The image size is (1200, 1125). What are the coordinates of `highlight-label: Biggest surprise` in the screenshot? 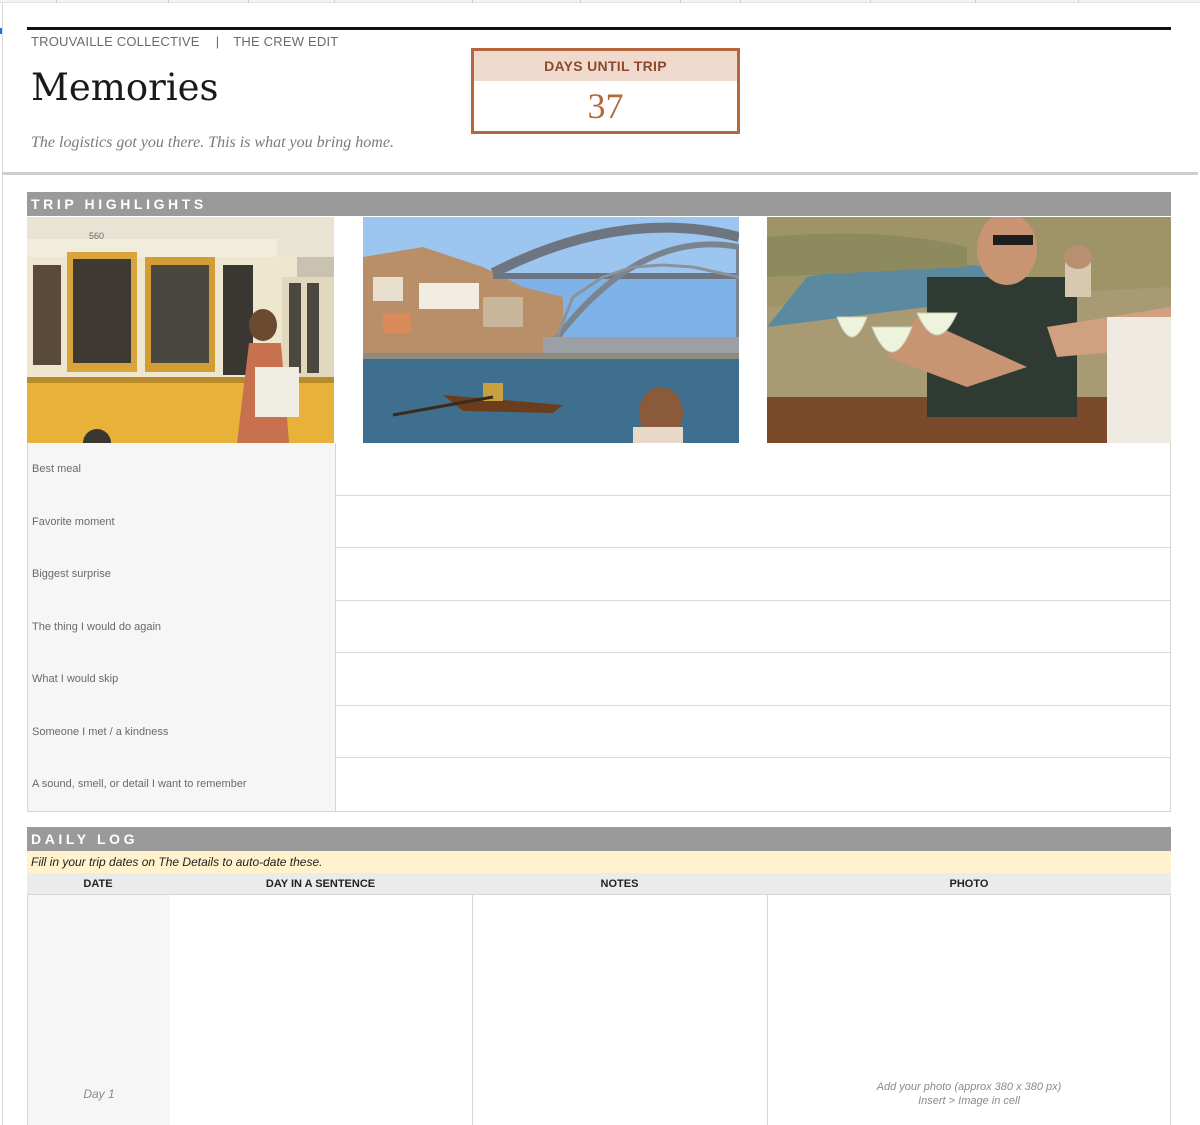 It's located at (182, 574).